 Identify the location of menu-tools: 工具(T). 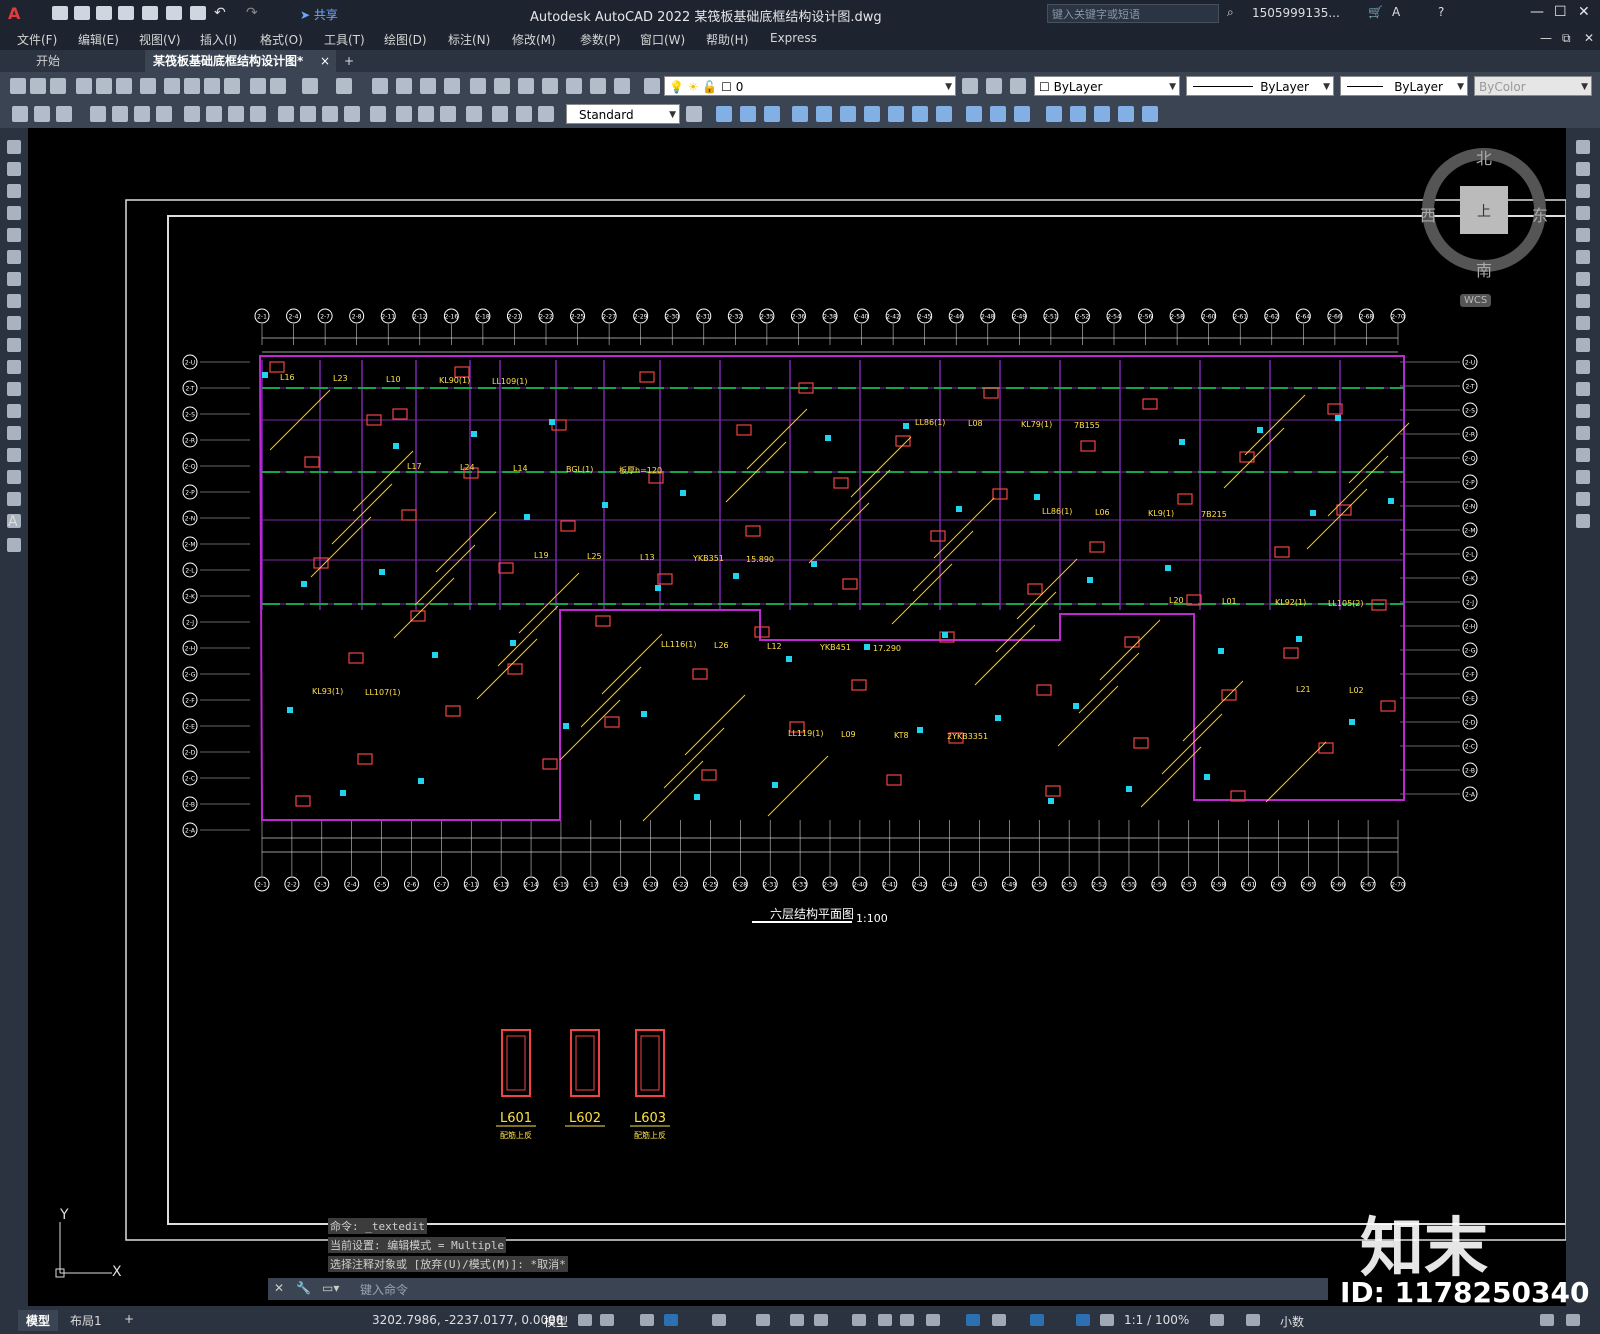
(344, 39).